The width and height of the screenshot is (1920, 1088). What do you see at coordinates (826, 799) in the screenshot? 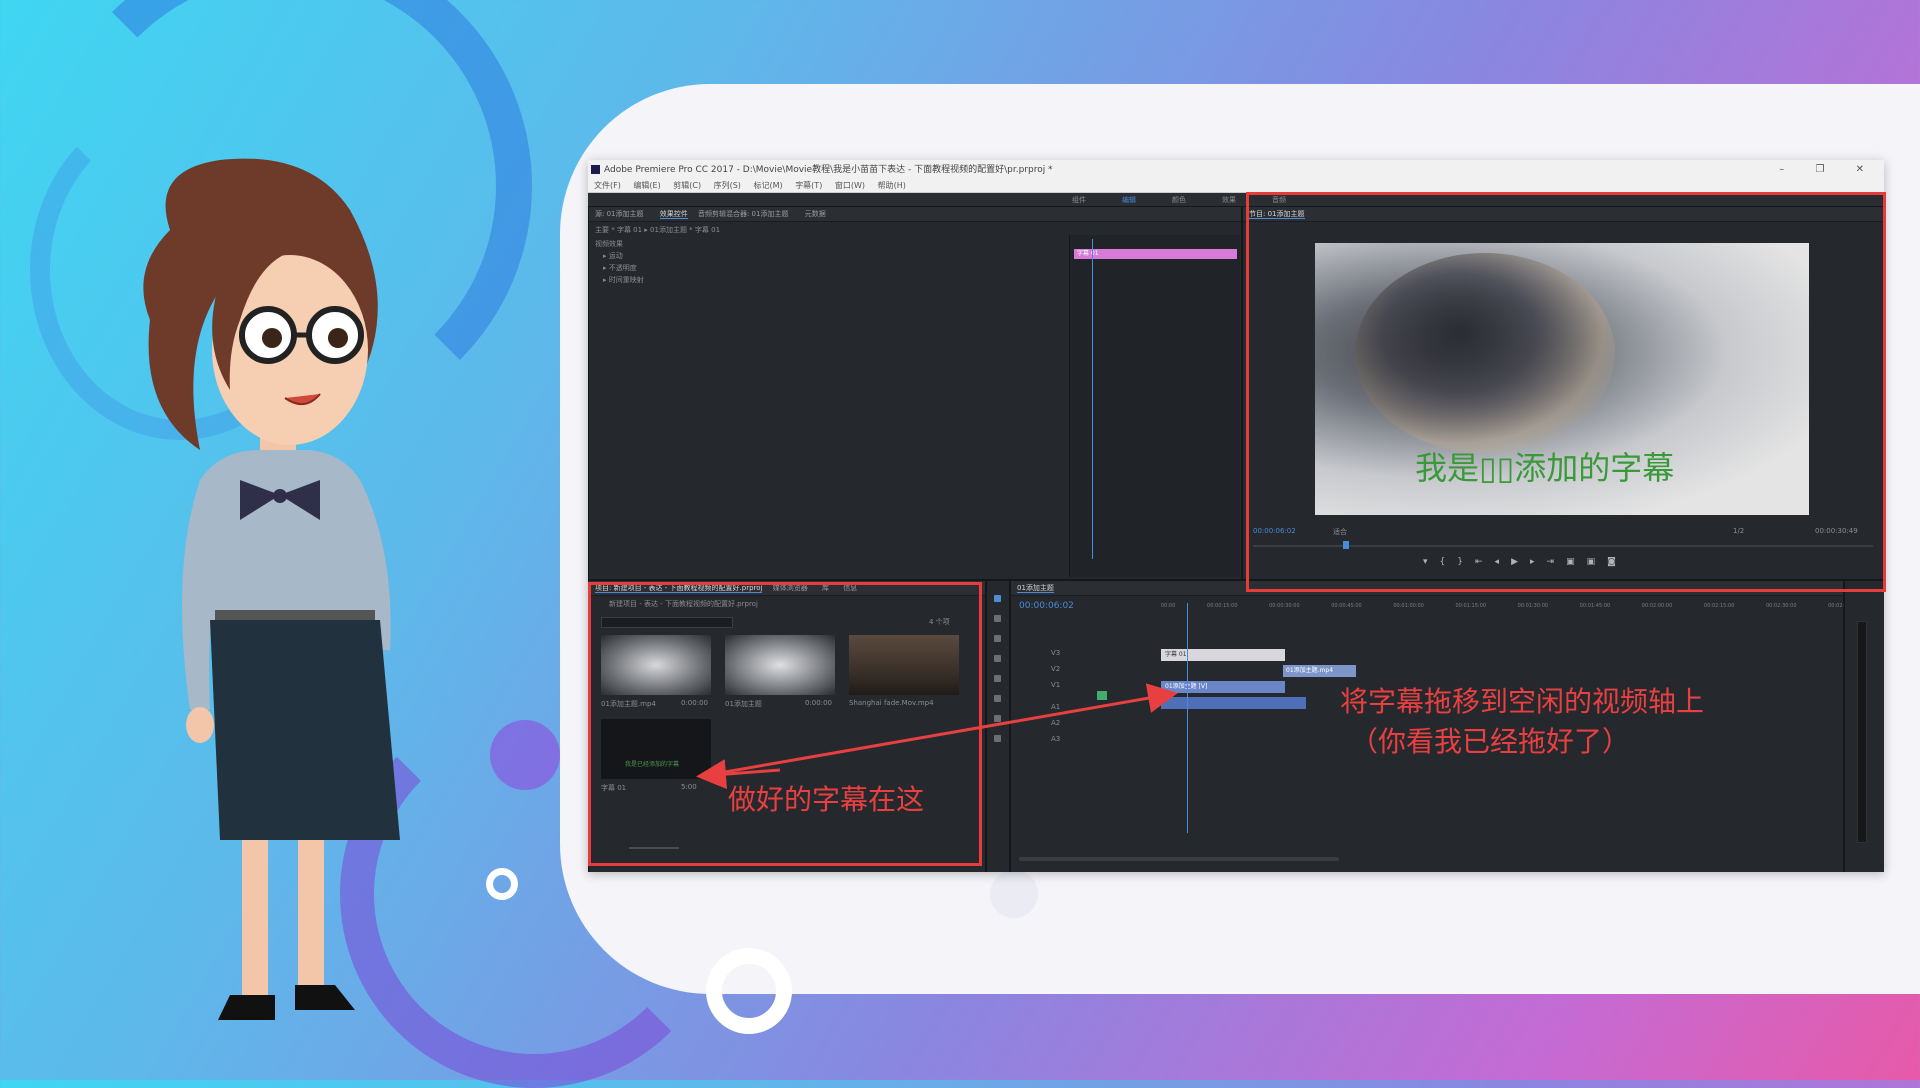
I see `annotation-subtitle-here: 做好的字幕在这` at bounding box center [826, 799].